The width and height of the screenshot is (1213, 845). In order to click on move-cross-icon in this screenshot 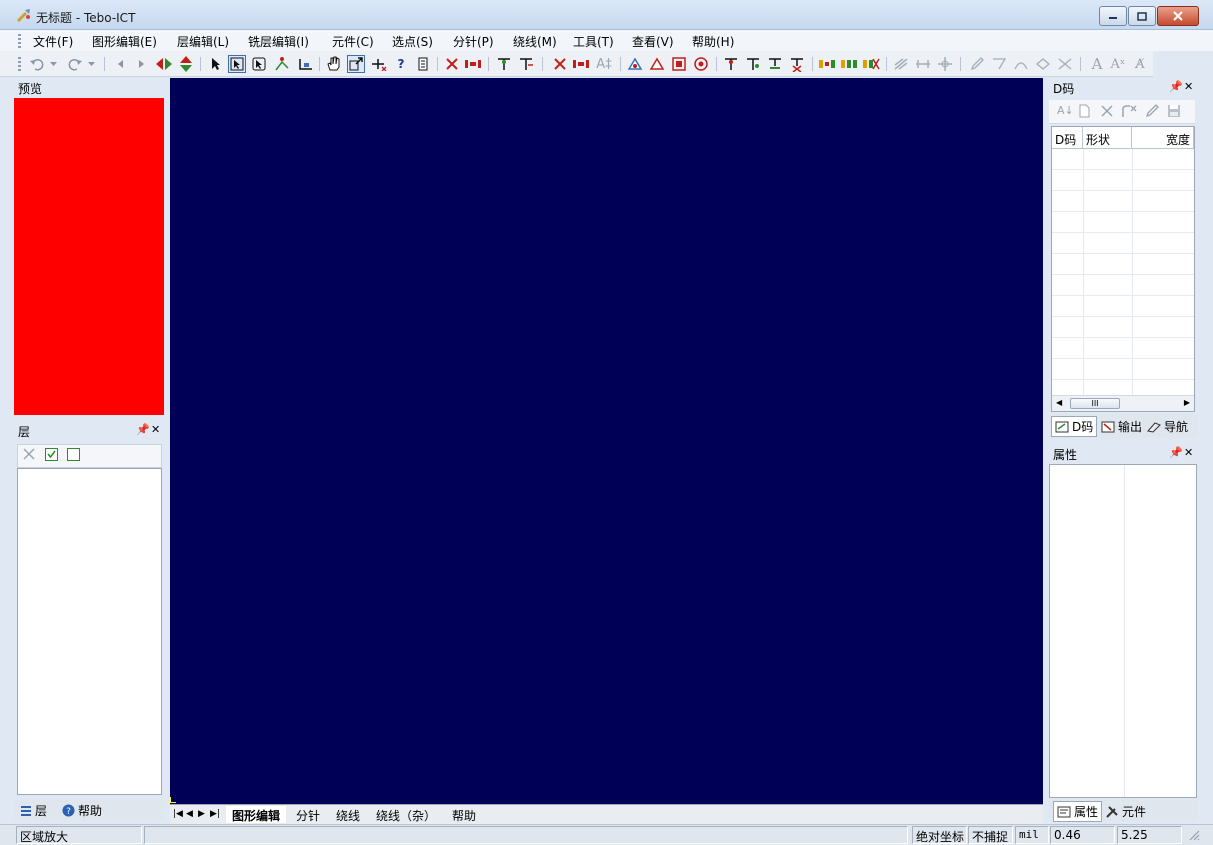, I will do `click(945, 64)`.